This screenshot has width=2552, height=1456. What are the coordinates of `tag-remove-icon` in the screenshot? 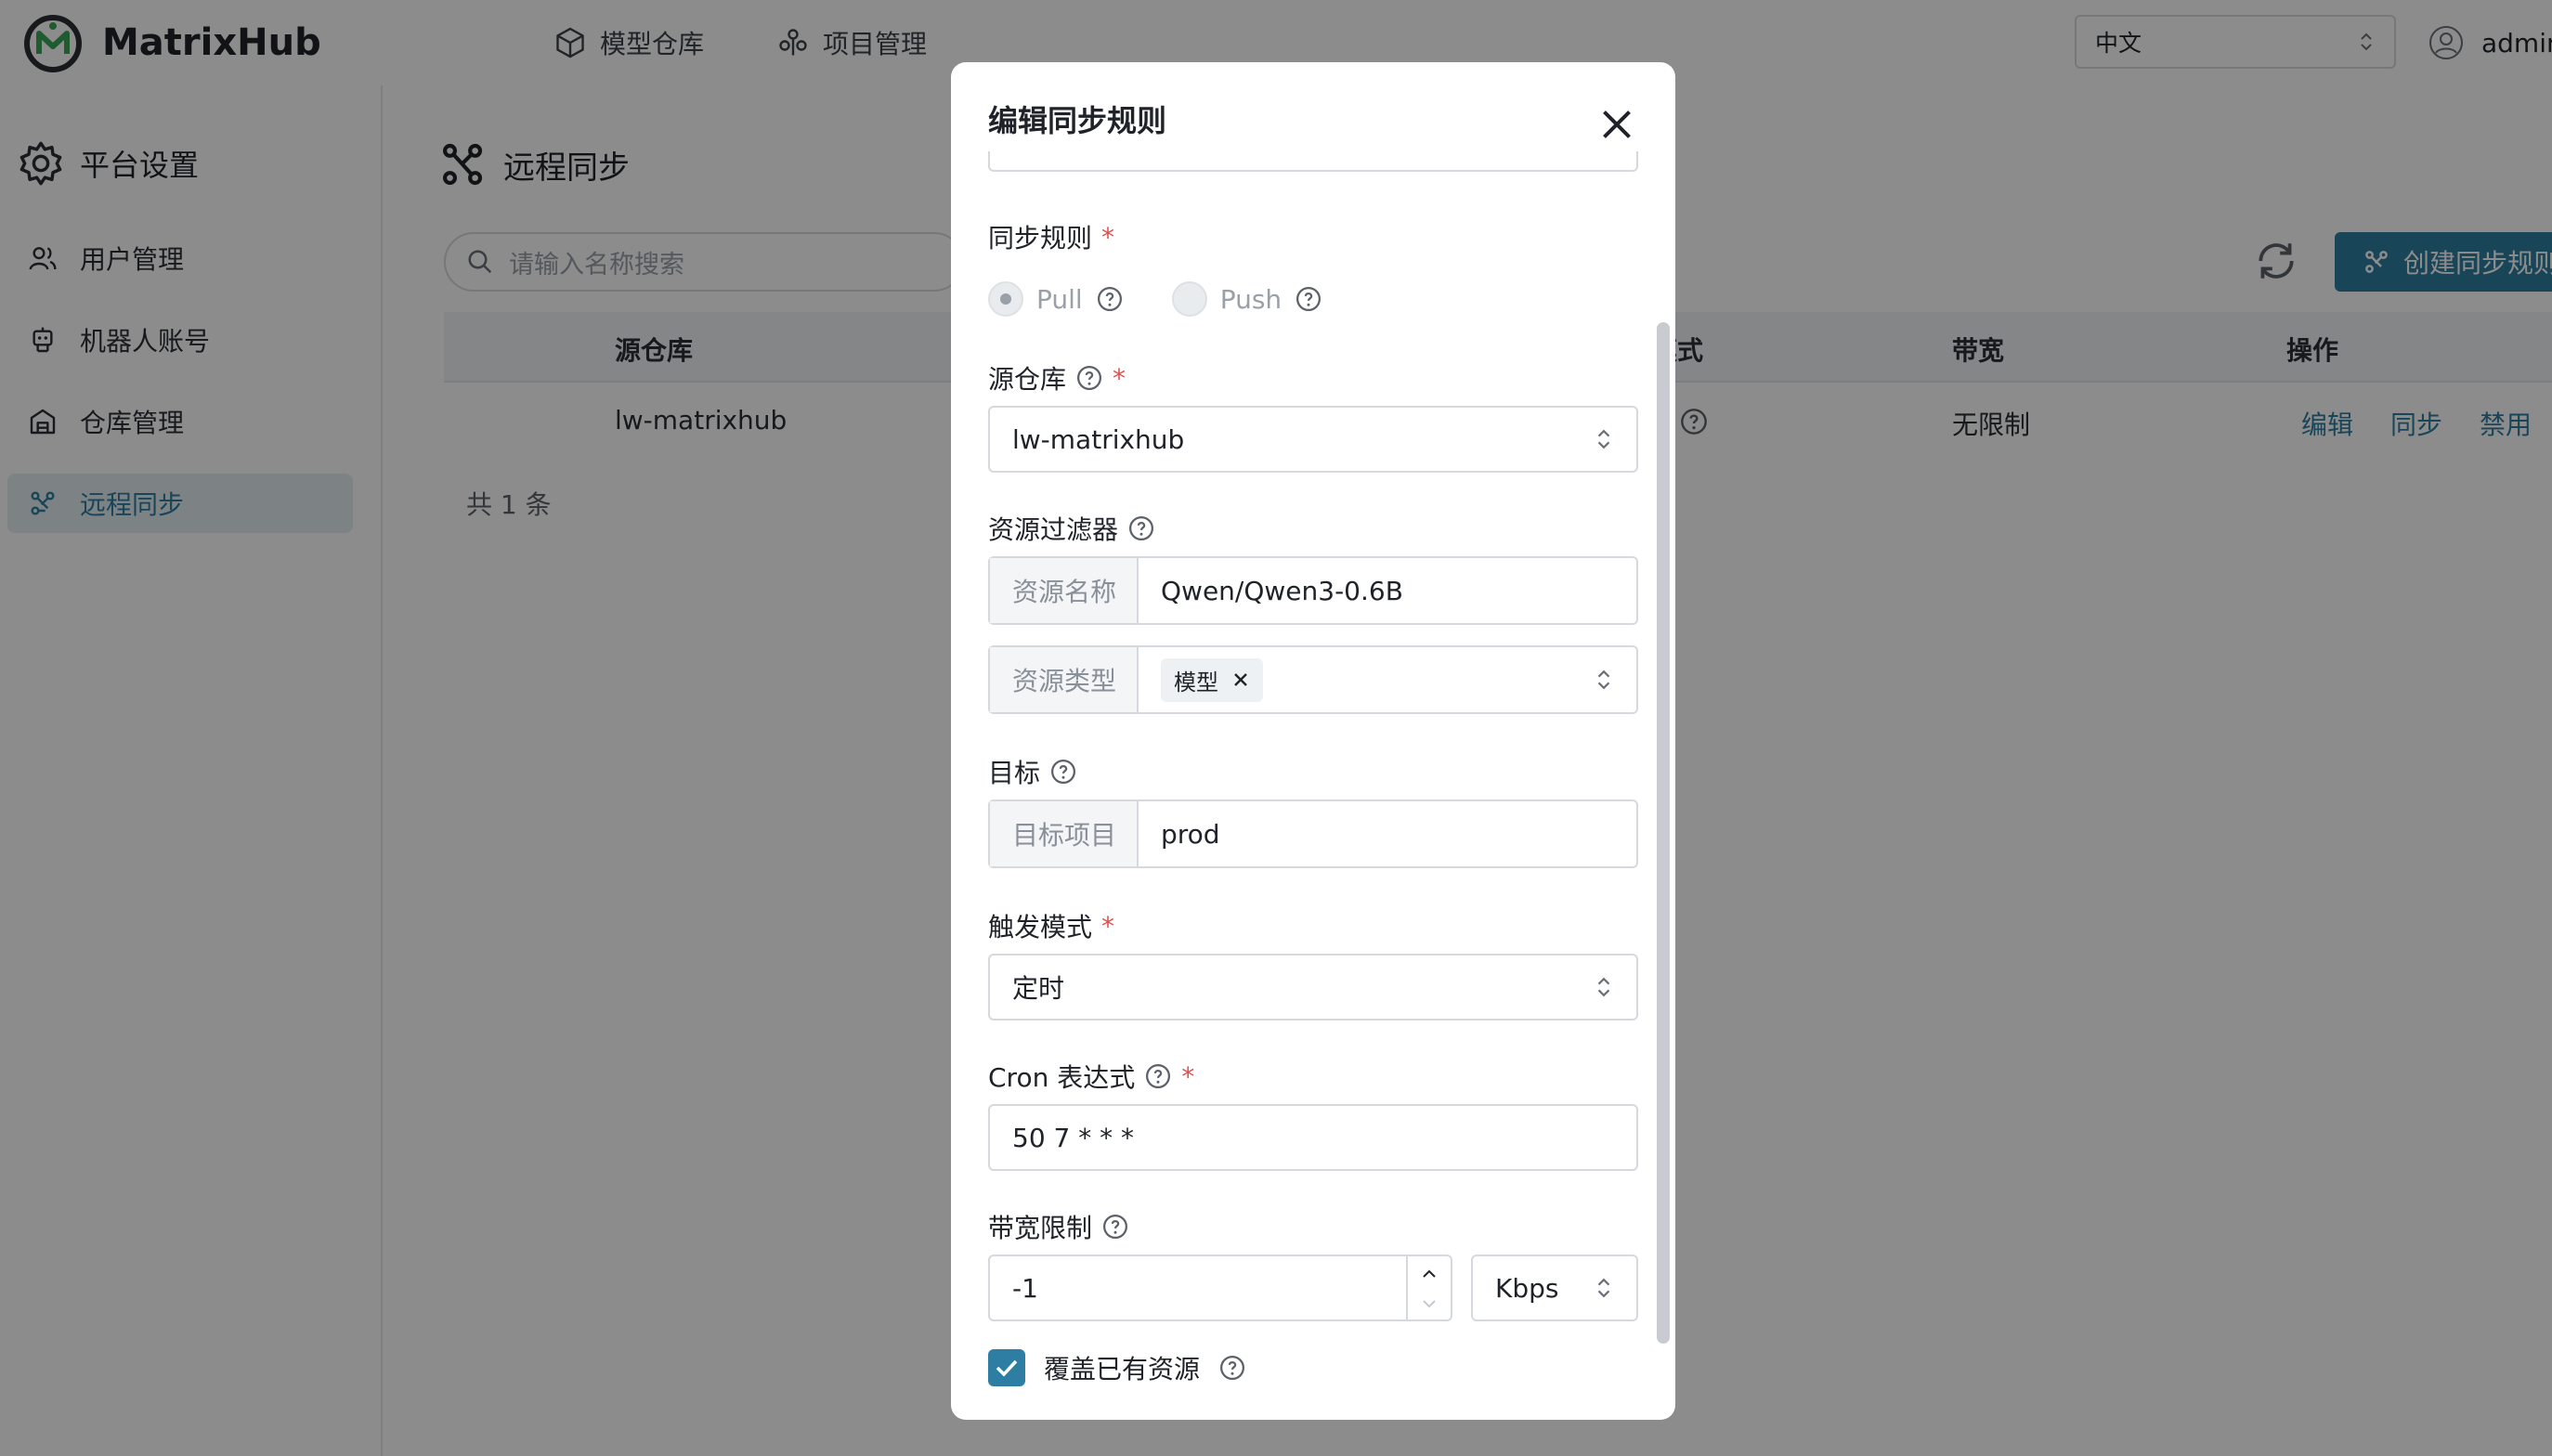 It's located at (1240, 679).